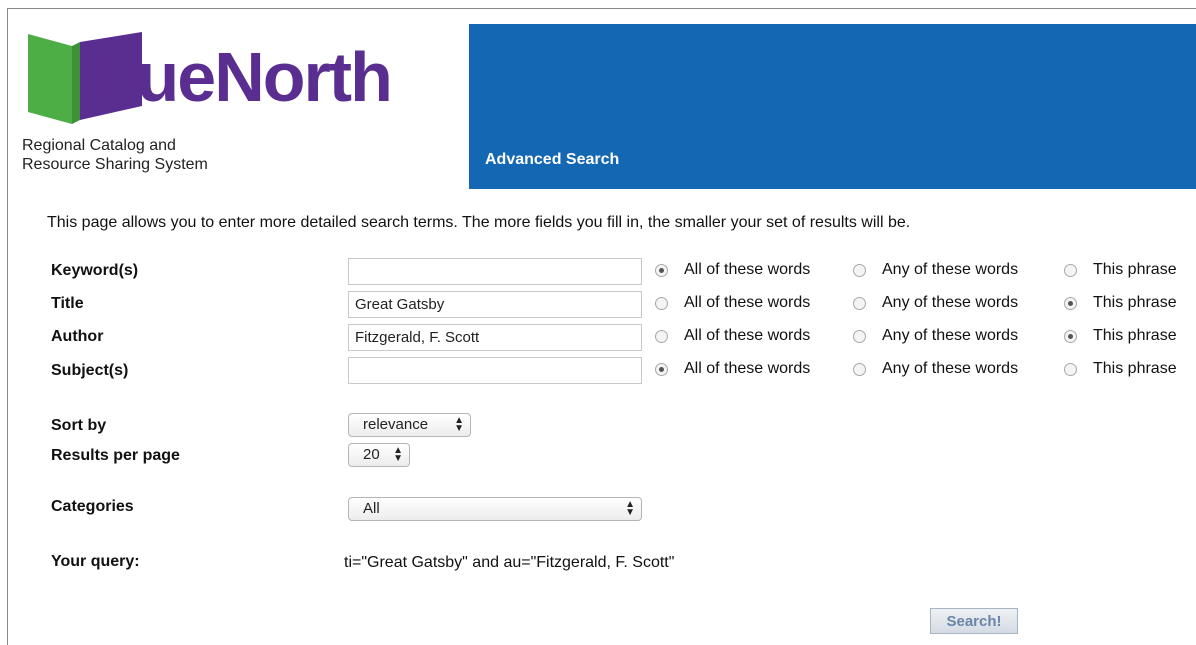 Image resolution: width=1196 pixels, height=645 pixels. I want to click on tagline-line1: Regional Catalog and, so click(99, 145).